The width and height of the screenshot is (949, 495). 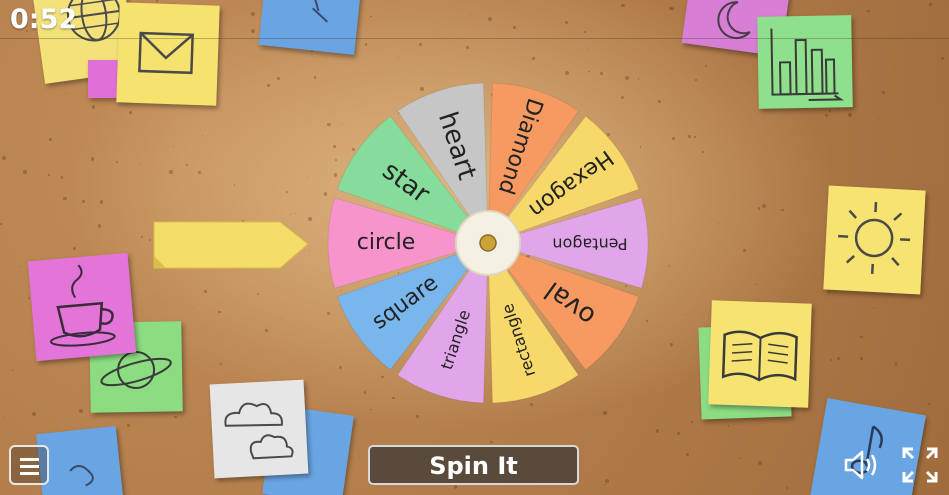 I want to click on speaker-icon, so click(x=860, y=465).